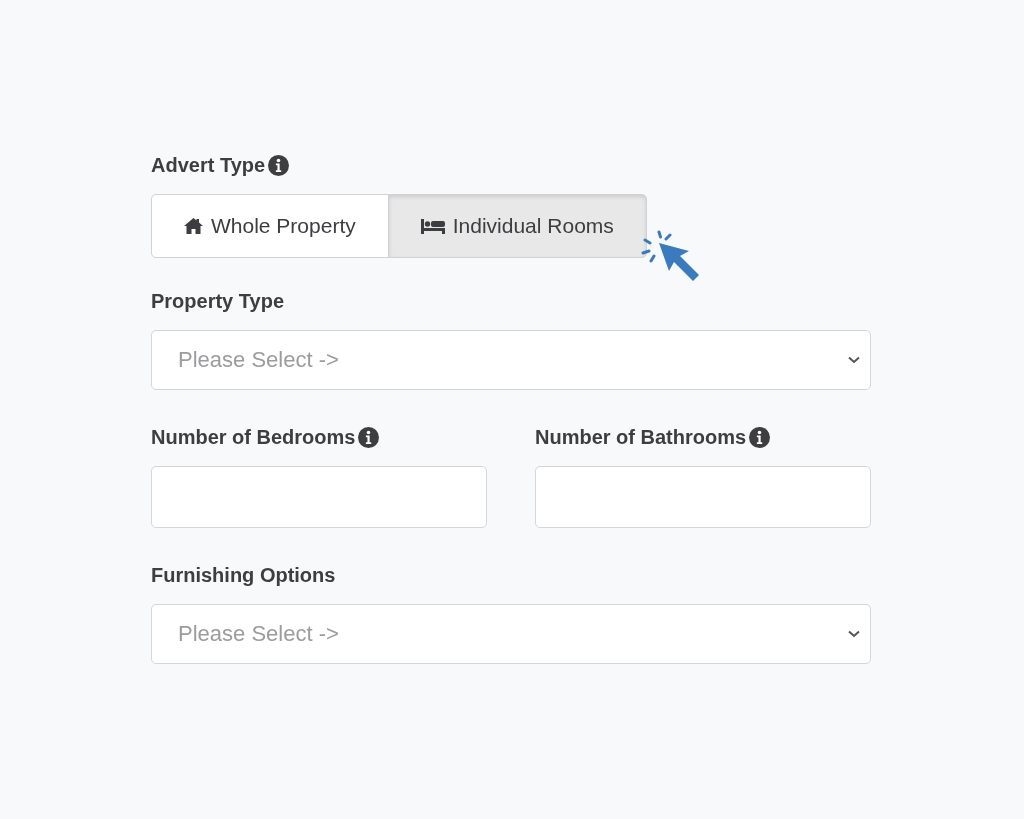 Image resolution: width=1024 pixels, height=819 pixels. Describe the element at coordinates (208, 165) in the screenshot. I see `field-label: Advert Type` at that location.